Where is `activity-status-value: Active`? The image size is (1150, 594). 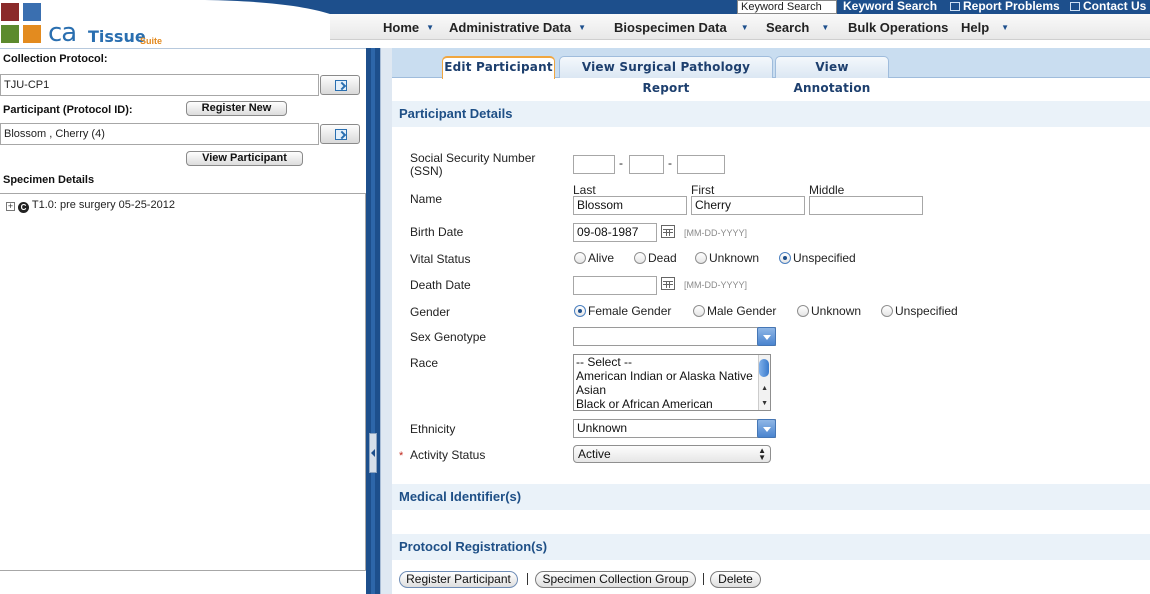 activity-status-value: Active is located at coordinates (594, 454).